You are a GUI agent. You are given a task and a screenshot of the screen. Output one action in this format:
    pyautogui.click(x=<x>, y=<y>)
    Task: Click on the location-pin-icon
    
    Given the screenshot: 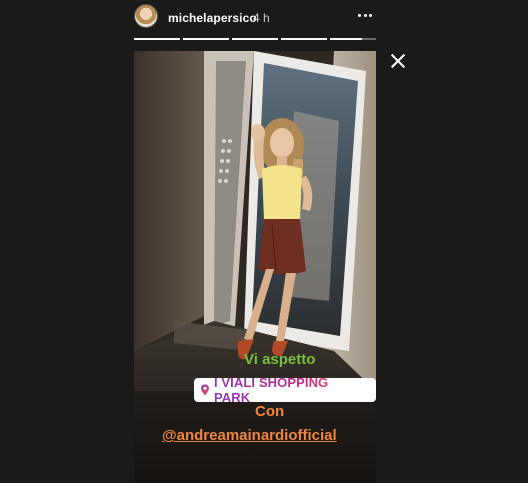 What is the action you would take?
    pyautogui.click(x=204, y=390)
    